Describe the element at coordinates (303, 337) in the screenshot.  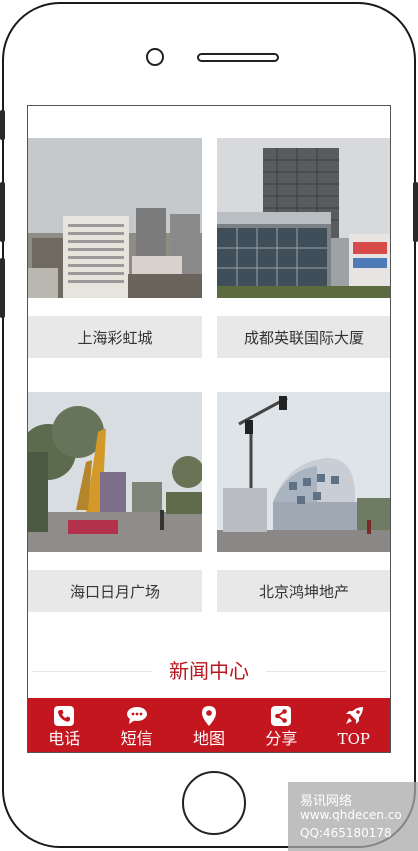
I see `project-caption: 成都英联国际大厦` at that location.